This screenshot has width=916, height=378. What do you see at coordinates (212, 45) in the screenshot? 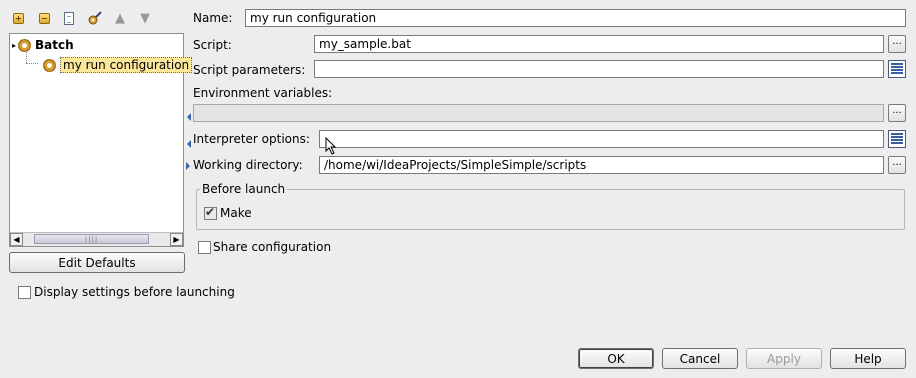
I see `script-label: Script:` at bounding box center [212, 45].